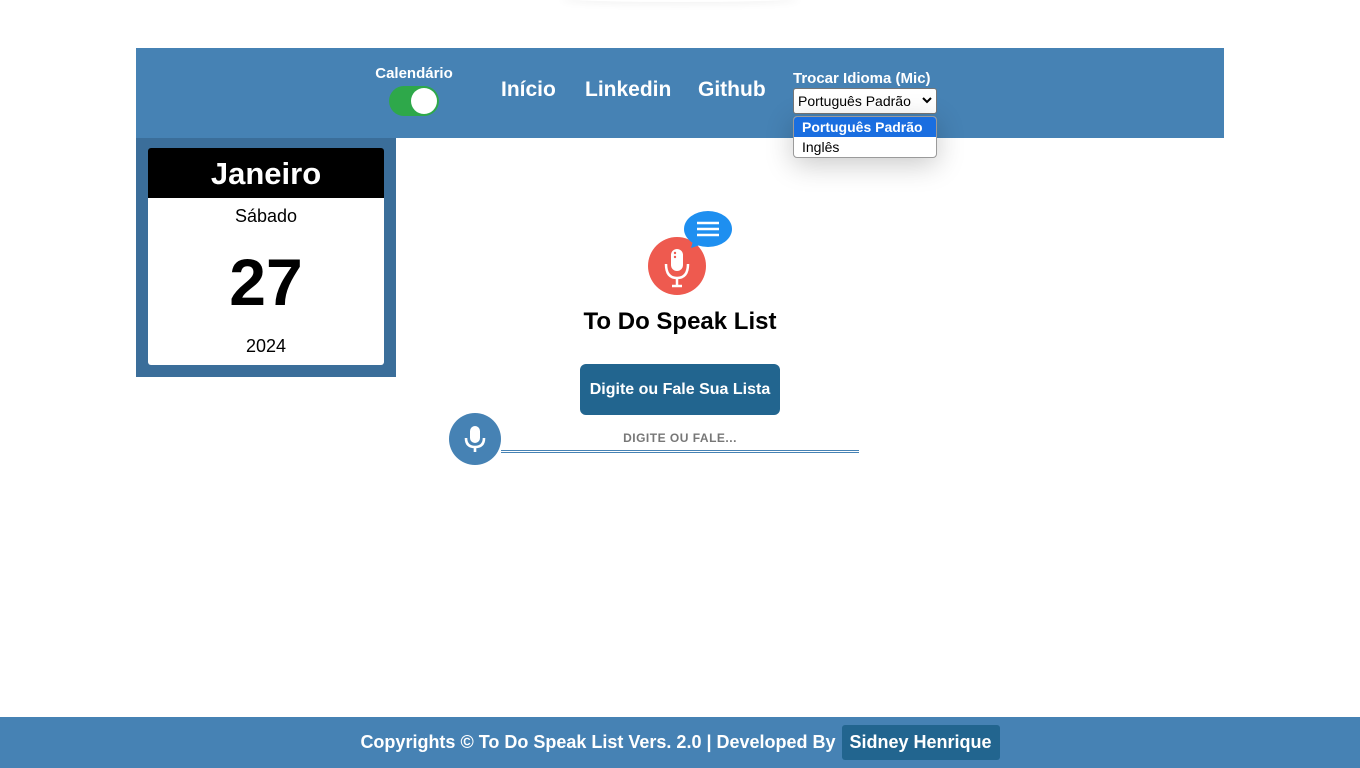  I want to click on language-label: Trocar Idioma (Mic), so click(862, 78).